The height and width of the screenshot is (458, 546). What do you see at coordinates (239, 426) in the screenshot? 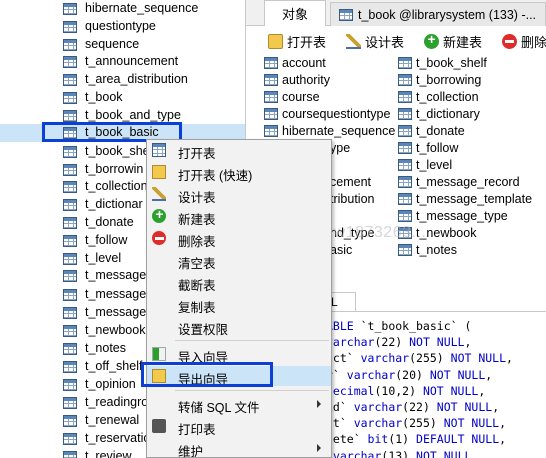
I see `menu-item-print: 打印表` at bounding box center [239, 426].